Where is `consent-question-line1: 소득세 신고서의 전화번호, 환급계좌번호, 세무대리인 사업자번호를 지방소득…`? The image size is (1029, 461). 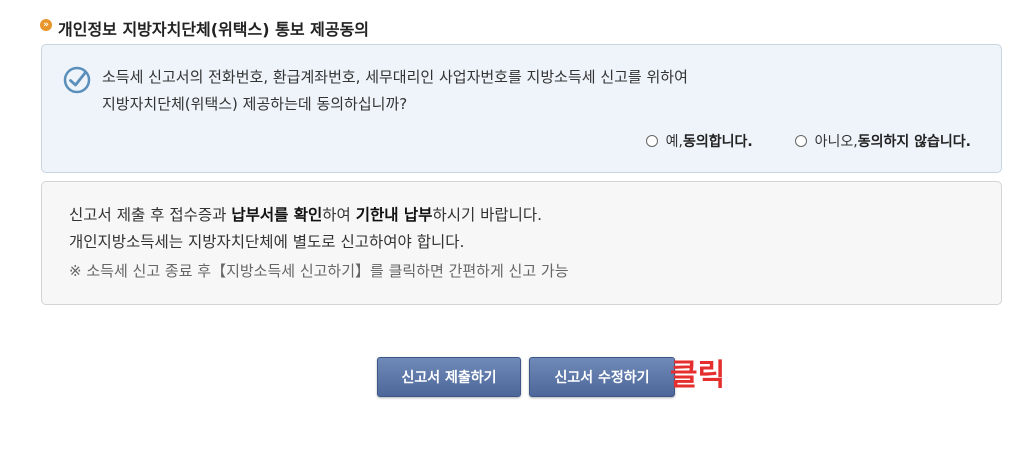 consent-question-line1: 소득세 신고서의 전화번호, 환급계좌번호, 세무대리인 사업자번호를 지방소득… is located at coordinates (395, 77).